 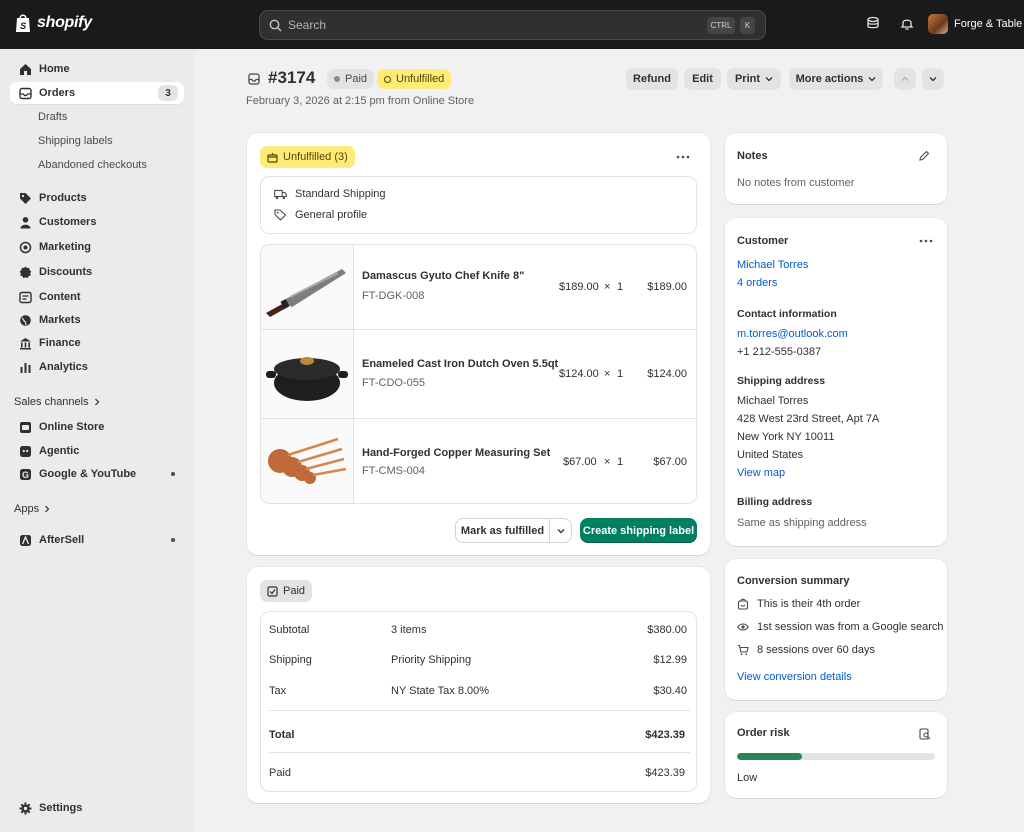 What do you see at coordinates (53, 23) in the screenshot?
I see `shopify-logo: S shopify` at bounding box center [53, 23].